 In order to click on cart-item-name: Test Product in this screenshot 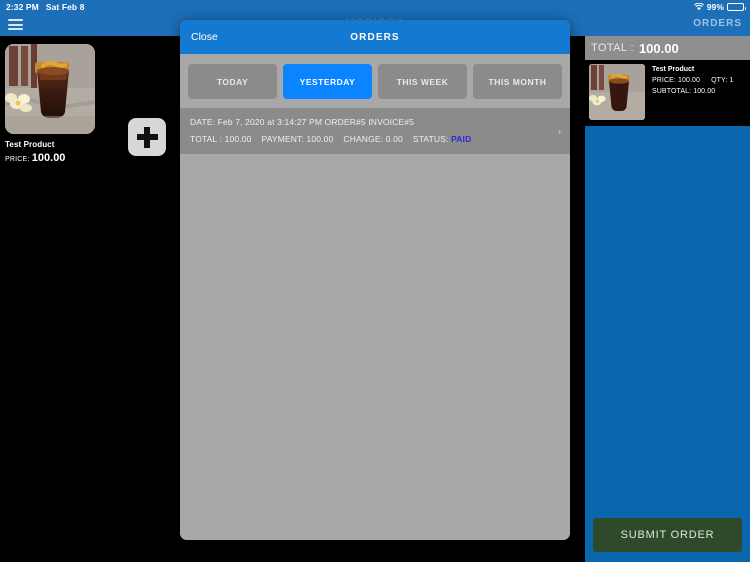, I will do `click(673, 69)`.